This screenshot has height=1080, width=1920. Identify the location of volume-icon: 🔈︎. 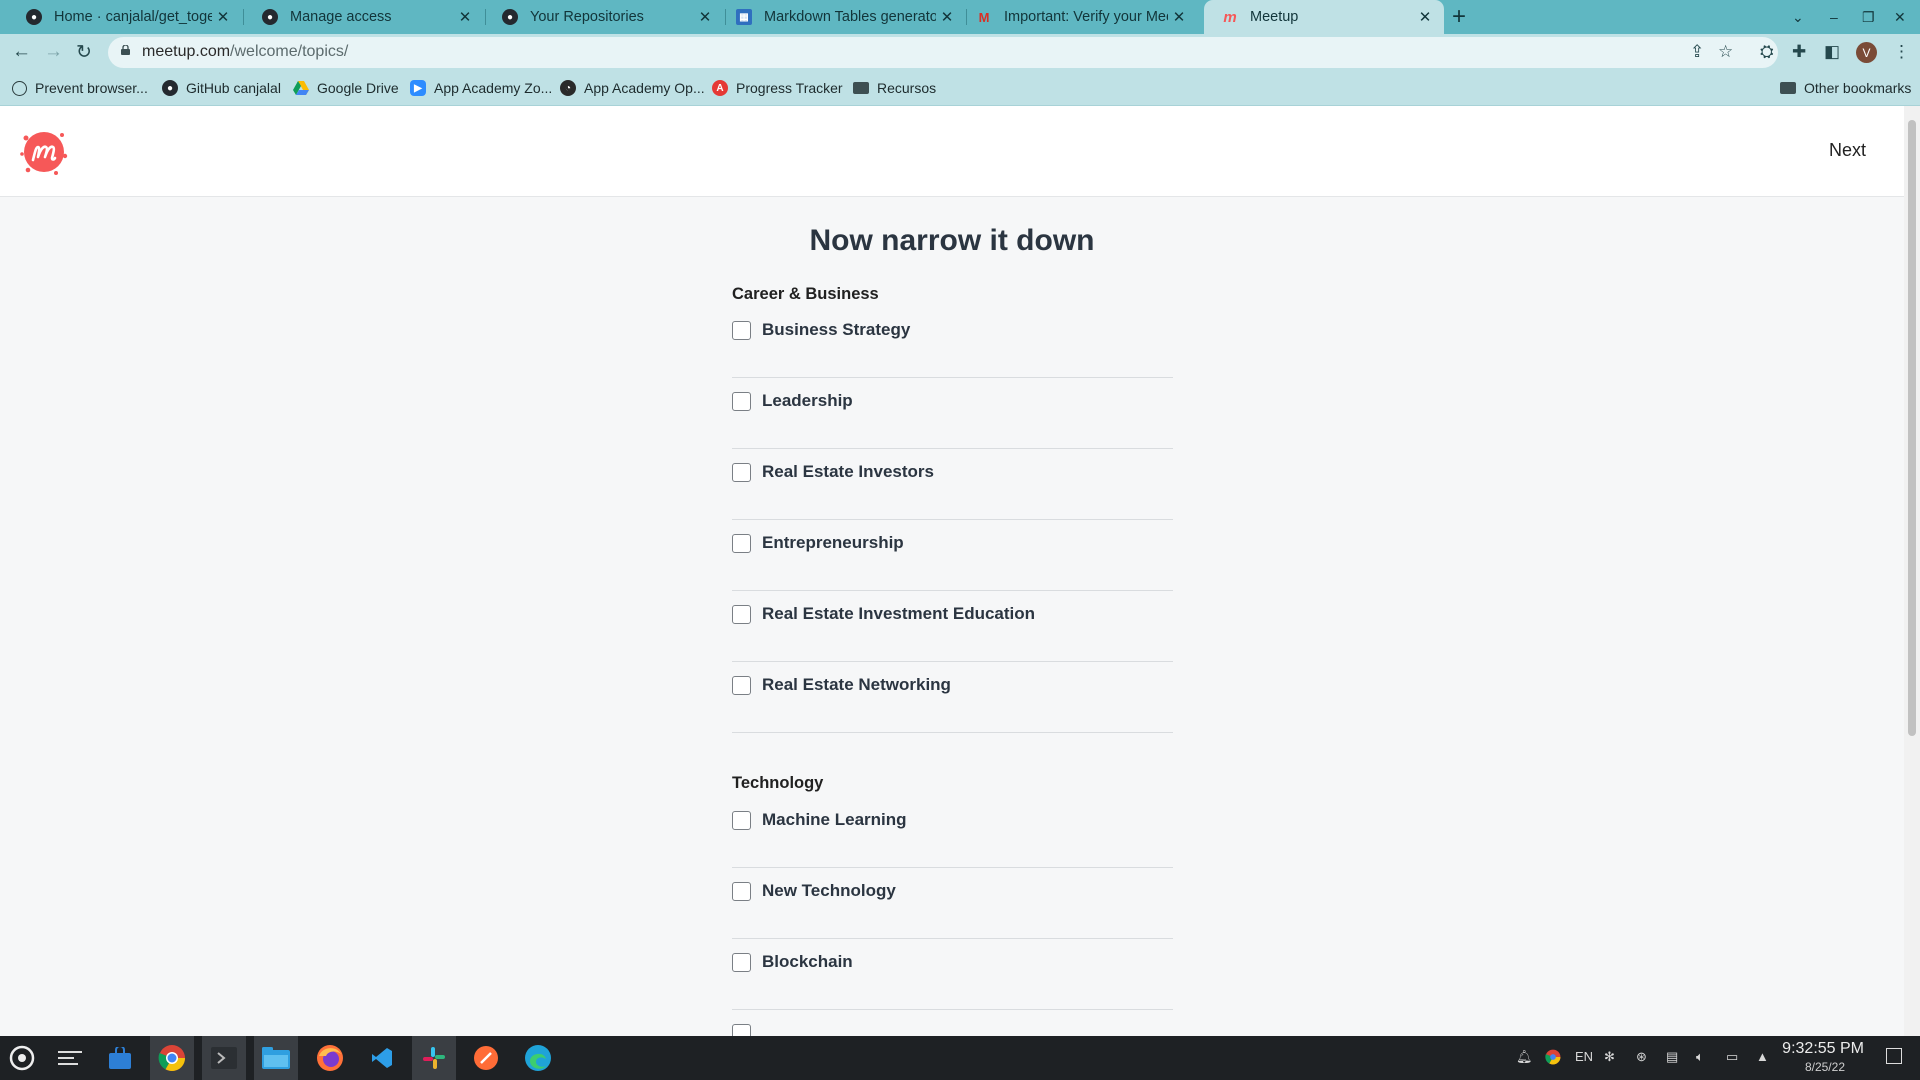
(1700, 1057).